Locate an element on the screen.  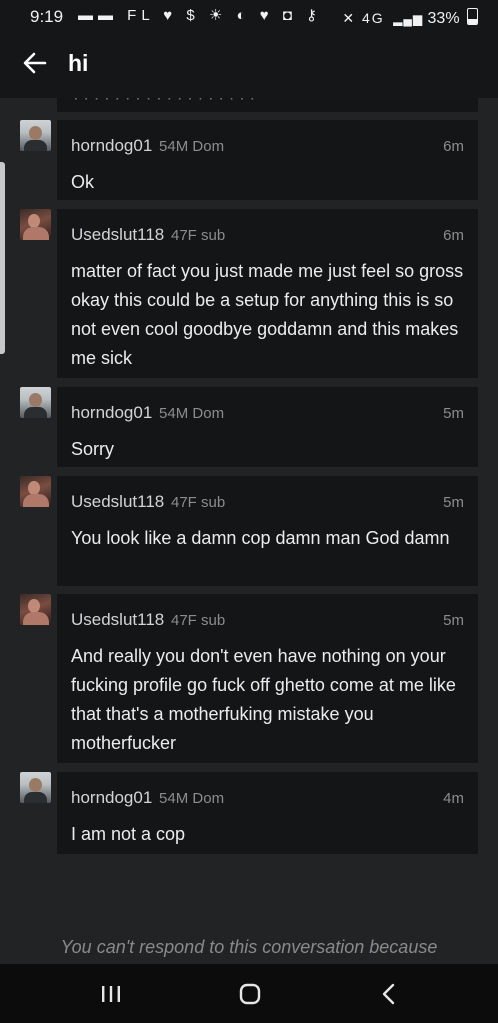
signal-icon: ✕ 4G is located at coordinates (363, 18).